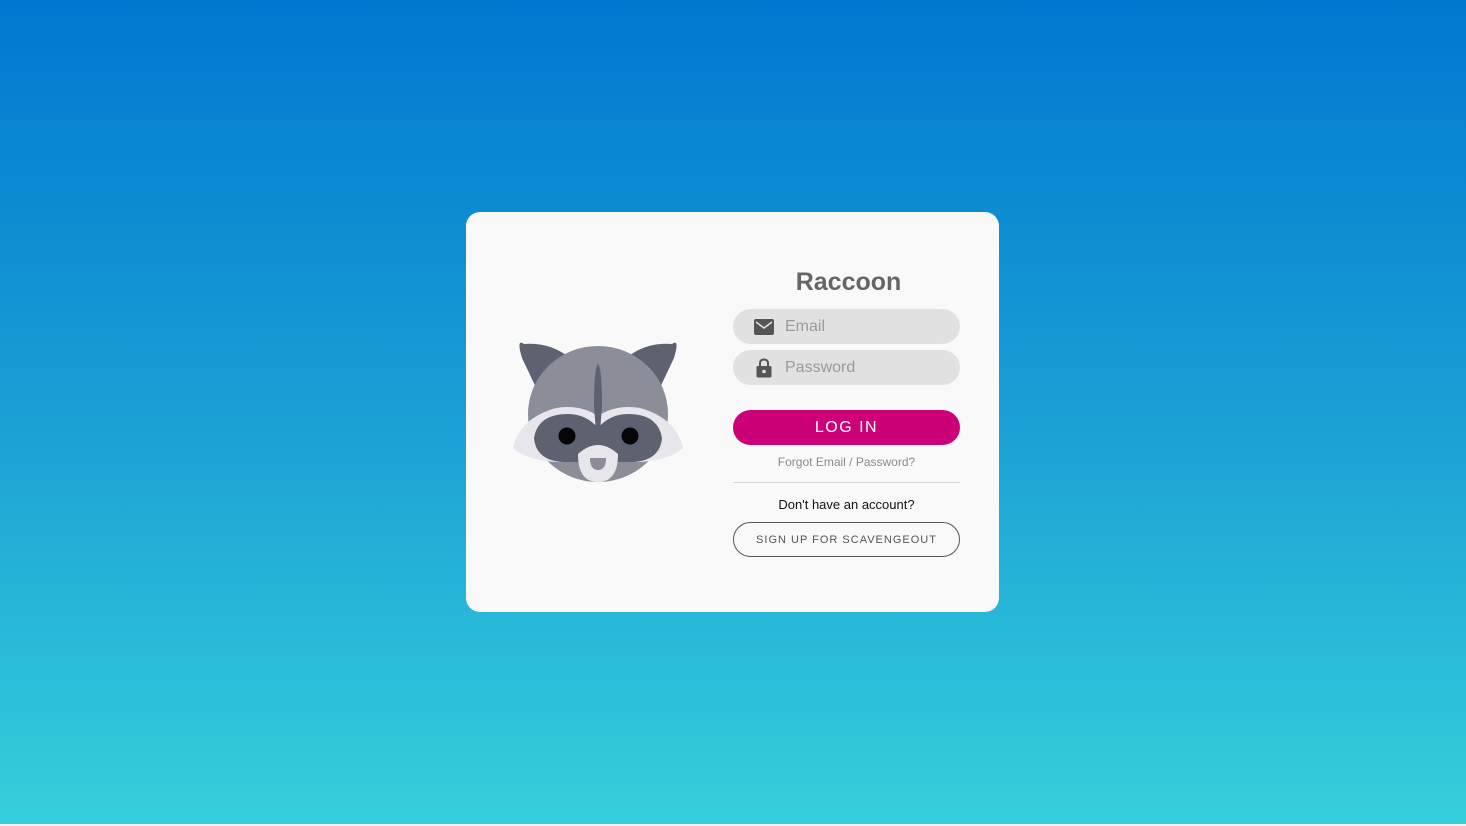 This screenshot has width=1466, height=826. Describe the element at coordinates (846, 427) in the screenshot. I see `login-button: LOG IN` at that location.